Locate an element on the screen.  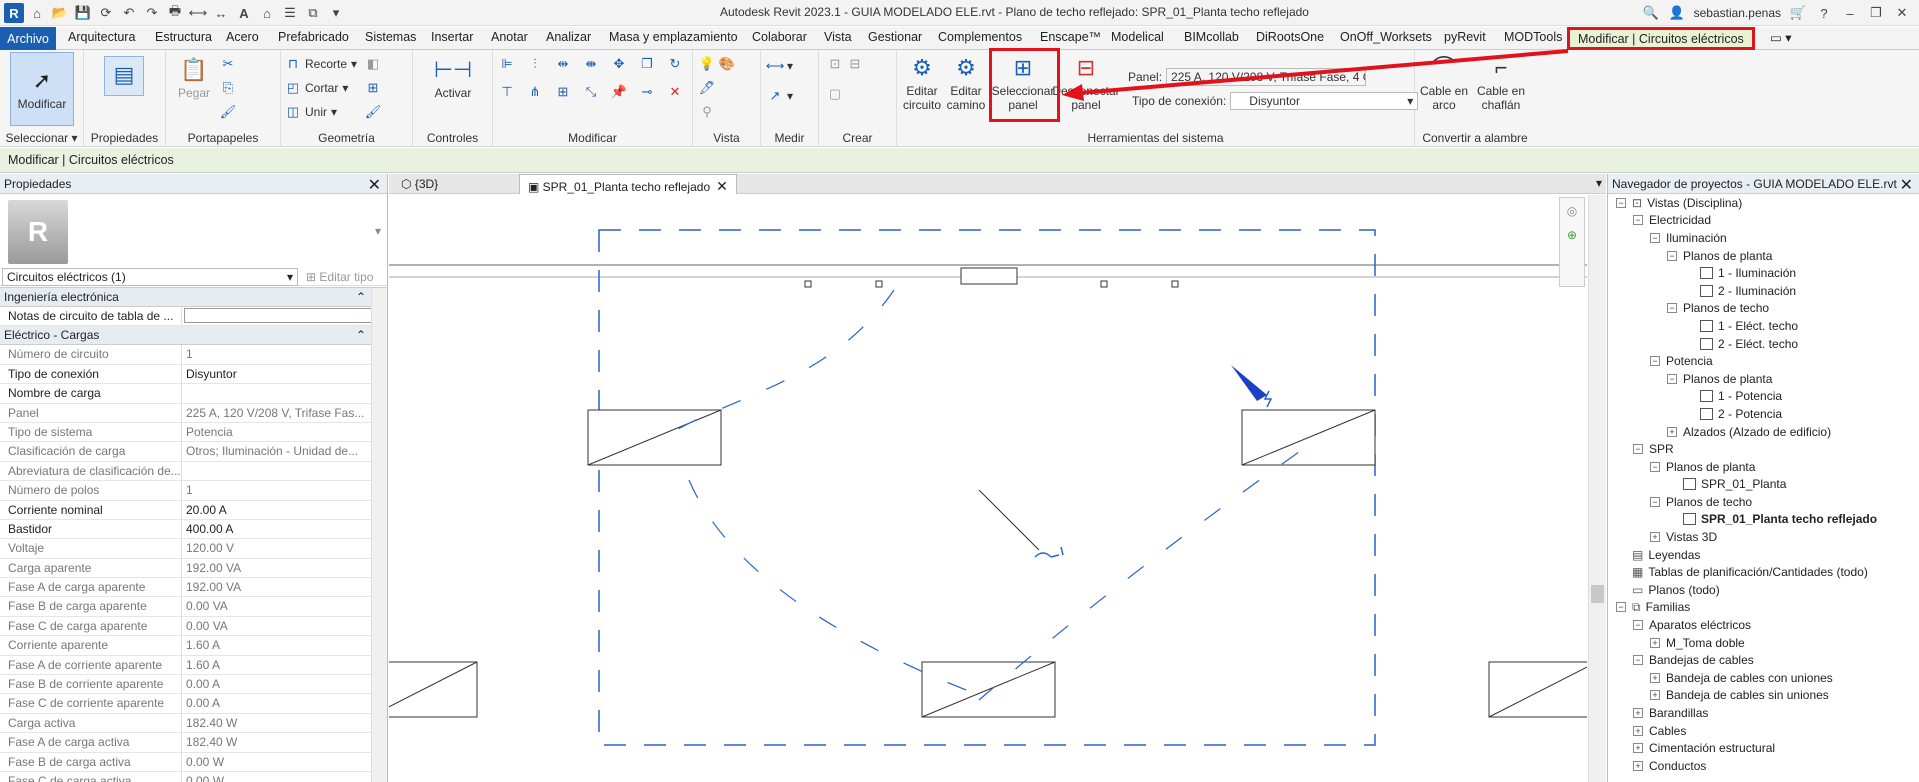
tab-enscape: Enscape™ is located at coordinates (1070, 37).